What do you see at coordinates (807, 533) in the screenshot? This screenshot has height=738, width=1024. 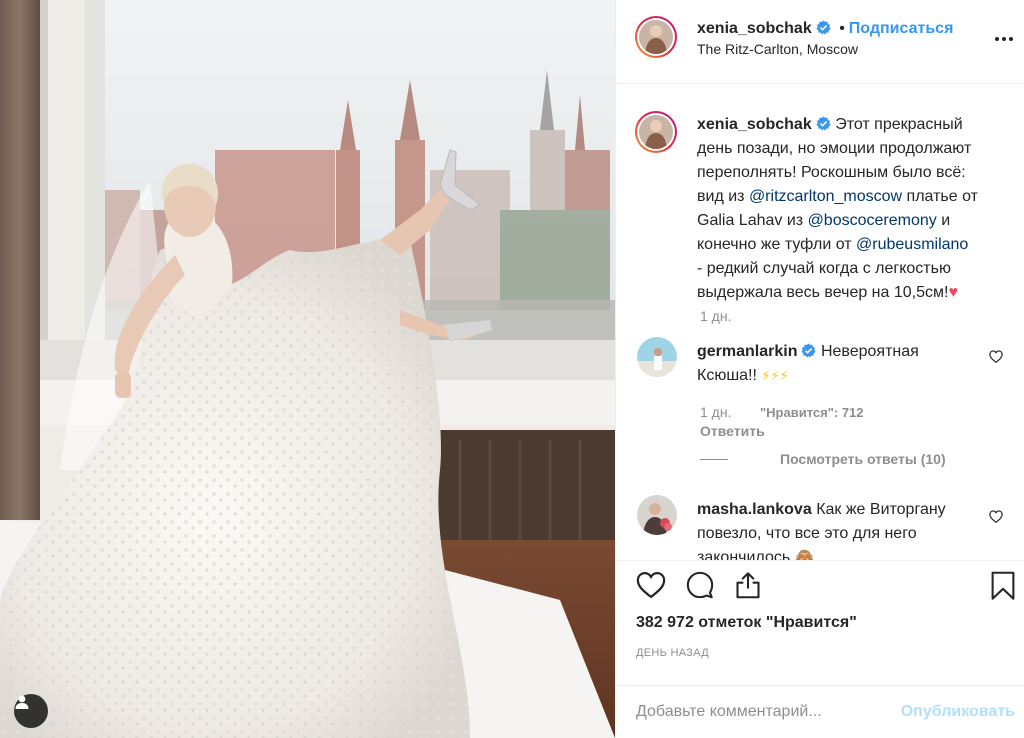 I see `comment-line: повезло, что все это для него` at bounding box center [807, 533].